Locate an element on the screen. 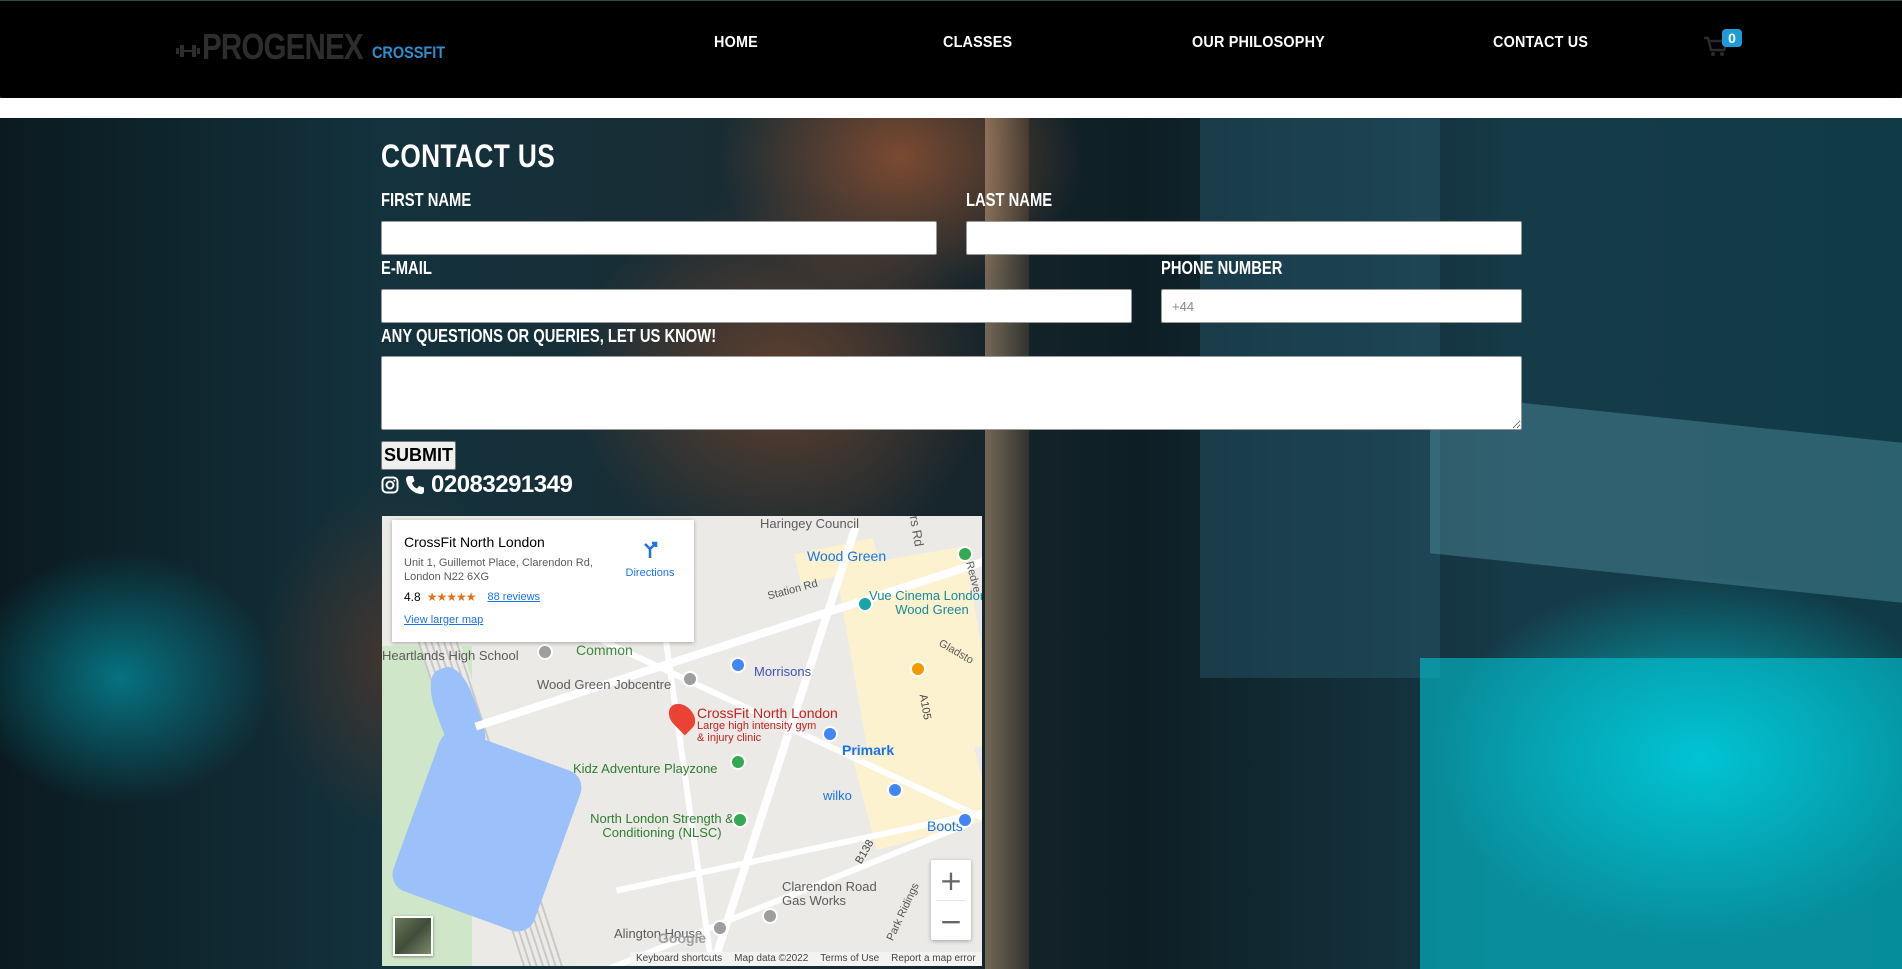 The image size is (1902, 969). nav-home: HOME is located at coordinates (736, 43).